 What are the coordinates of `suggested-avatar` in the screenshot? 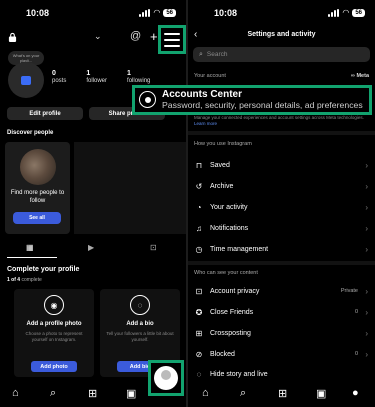 It's located at (38, 167).